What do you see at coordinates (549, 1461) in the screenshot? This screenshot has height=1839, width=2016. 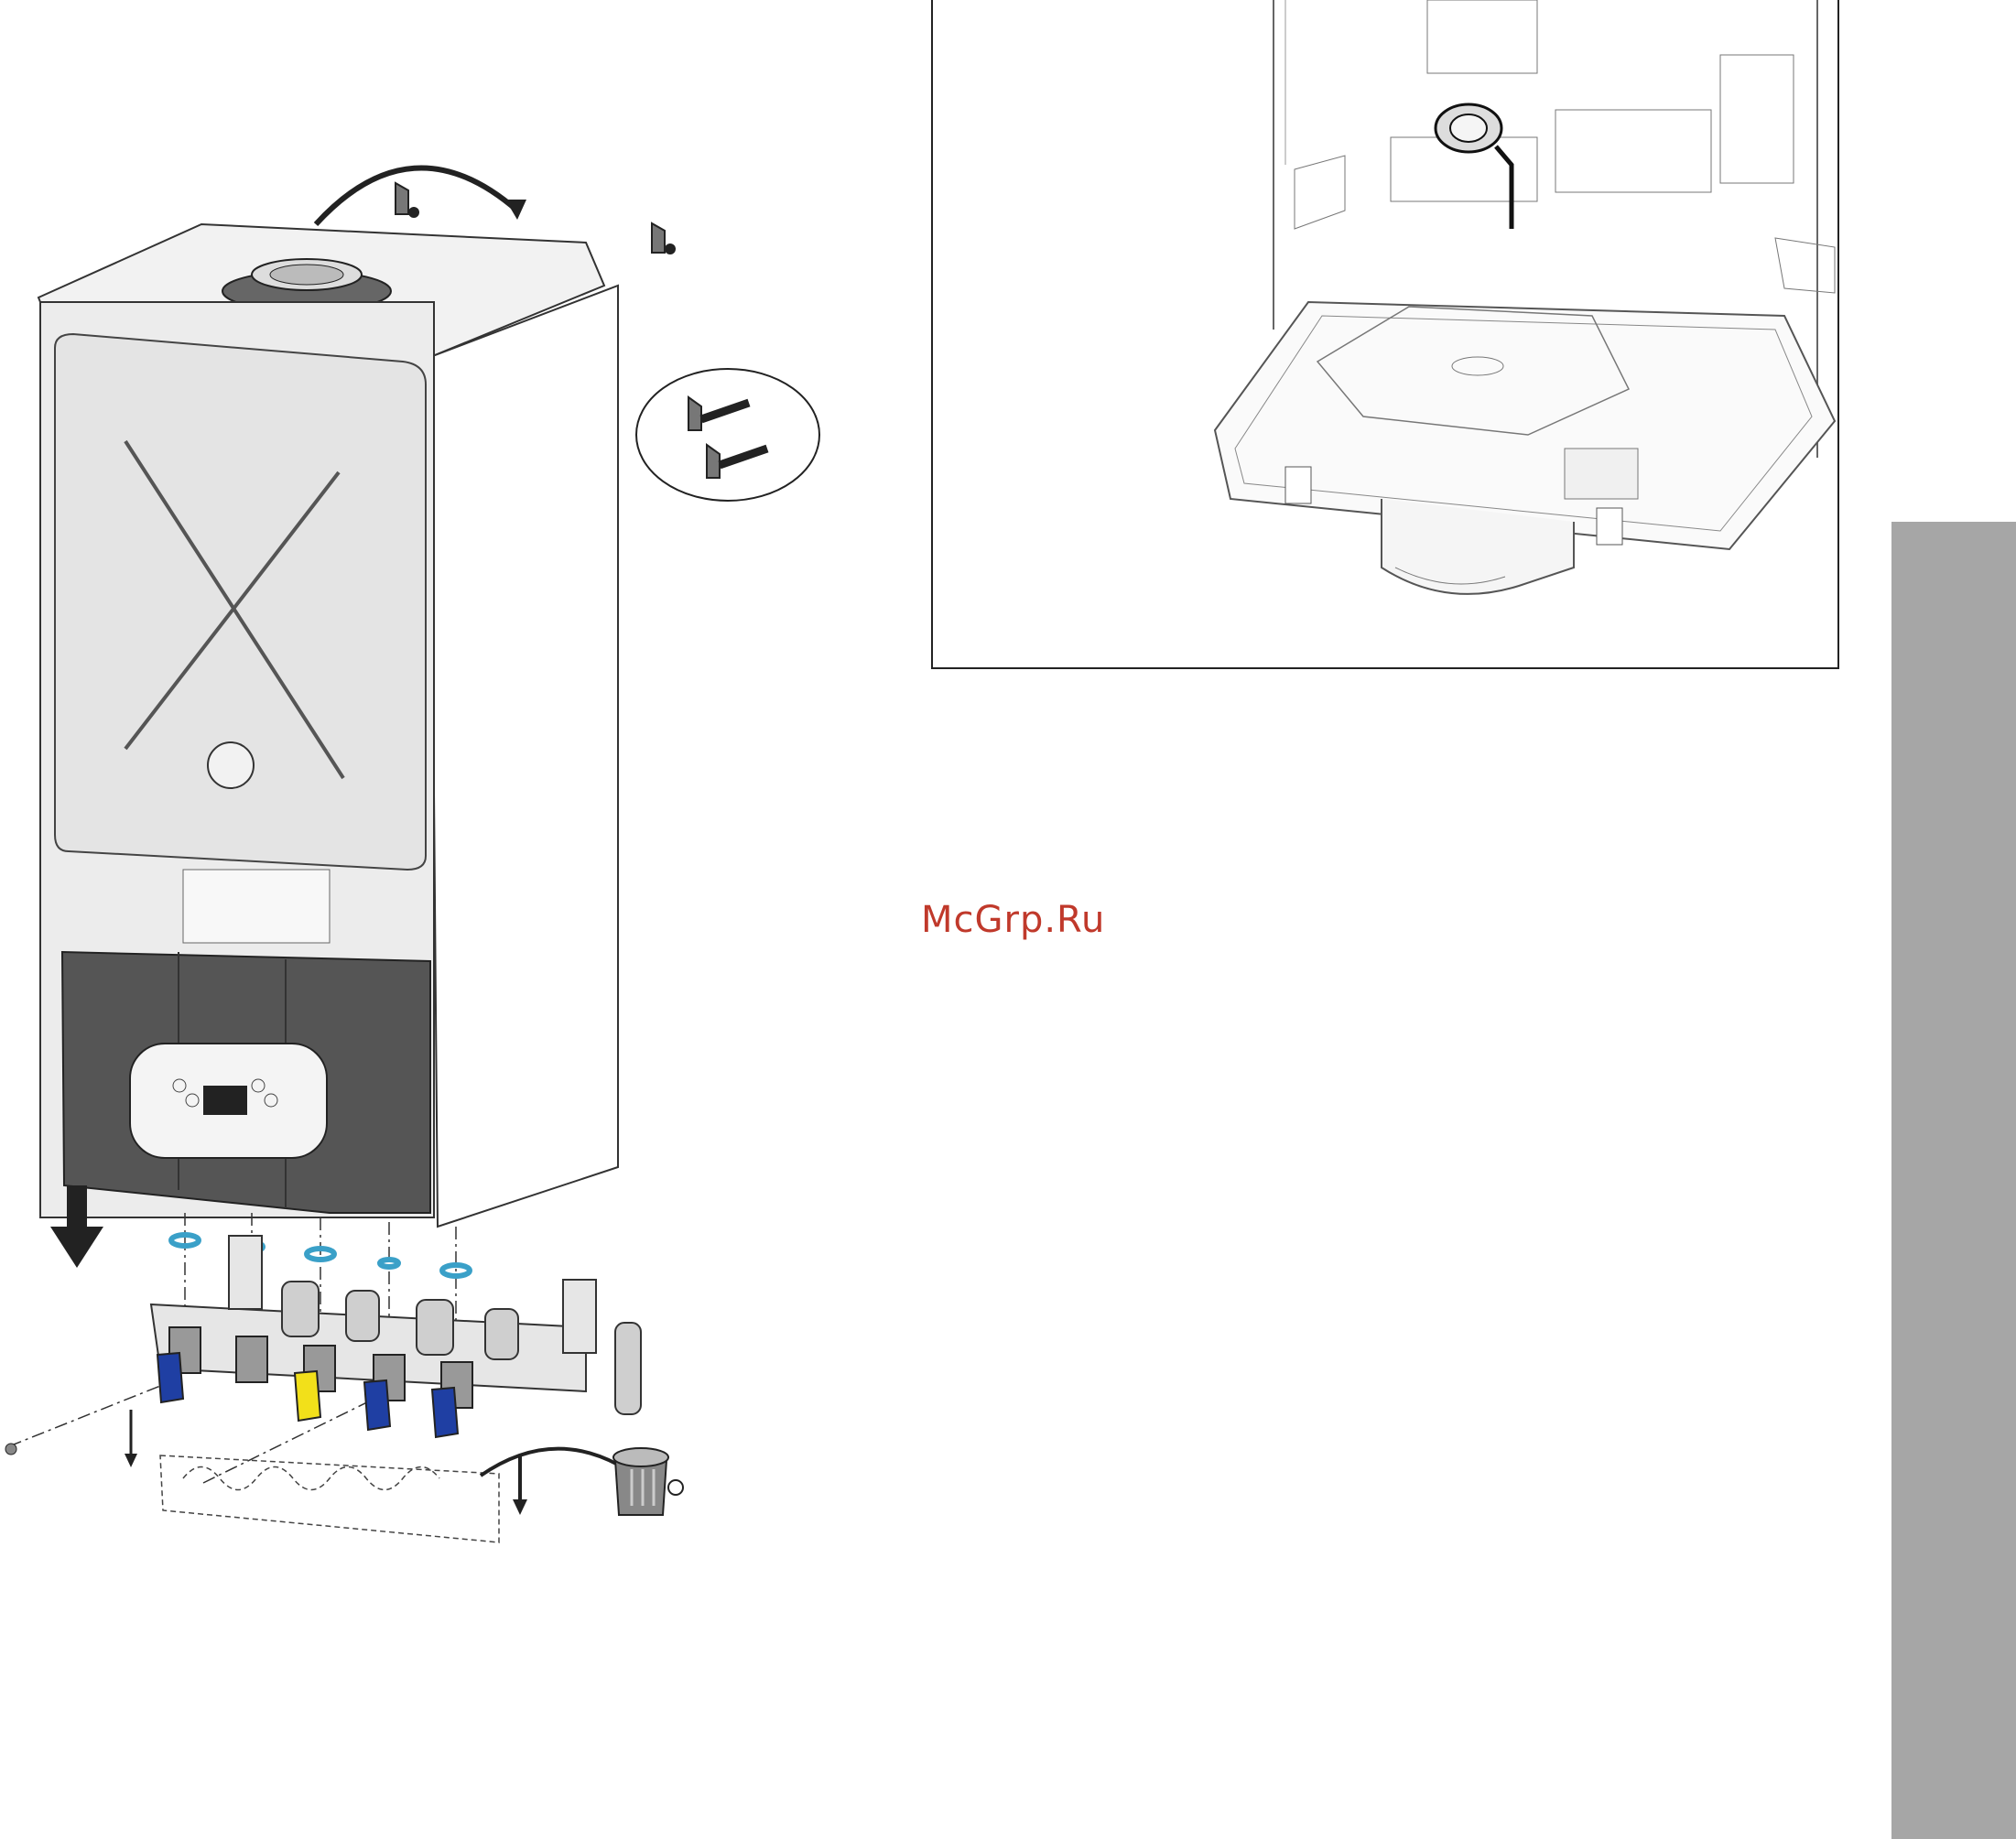 I see `curved-arrow-icon` at bounding box center [549, 1461].